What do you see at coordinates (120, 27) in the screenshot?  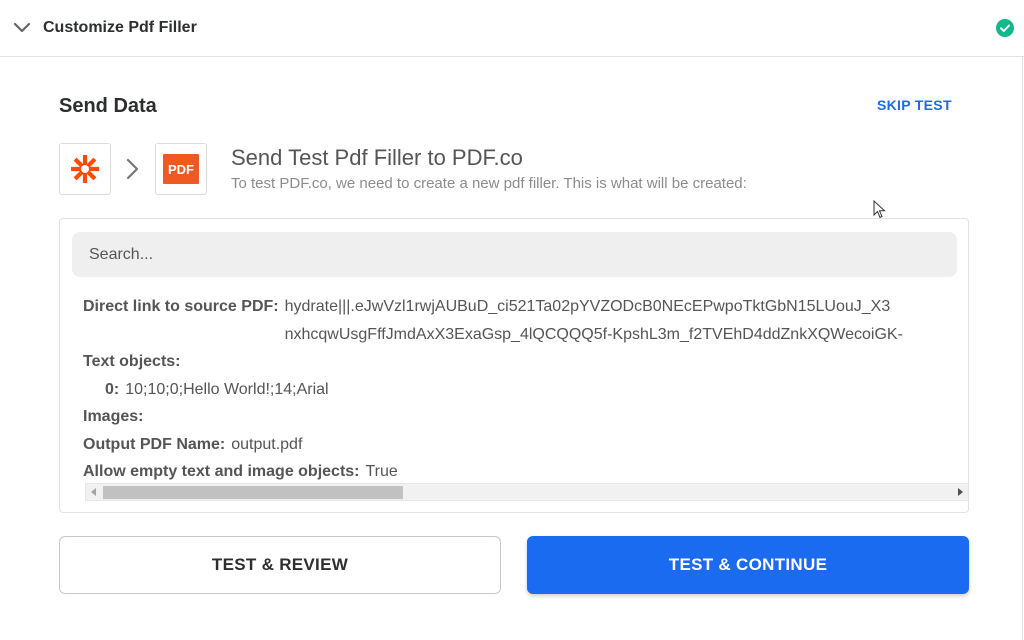 I see `step-title: Customize Pdf Filler` at bounding box center [120, 27].